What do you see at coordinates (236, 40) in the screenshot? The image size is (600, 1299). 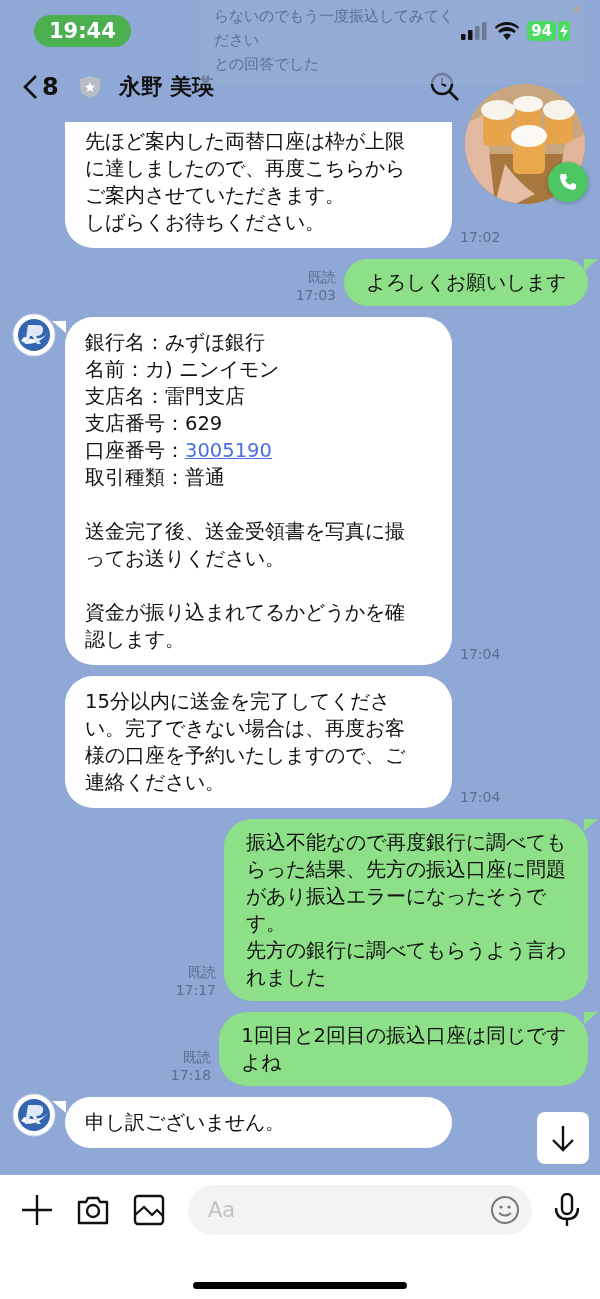 I see `notification-text: ださい` at bounding box center [236, 40].